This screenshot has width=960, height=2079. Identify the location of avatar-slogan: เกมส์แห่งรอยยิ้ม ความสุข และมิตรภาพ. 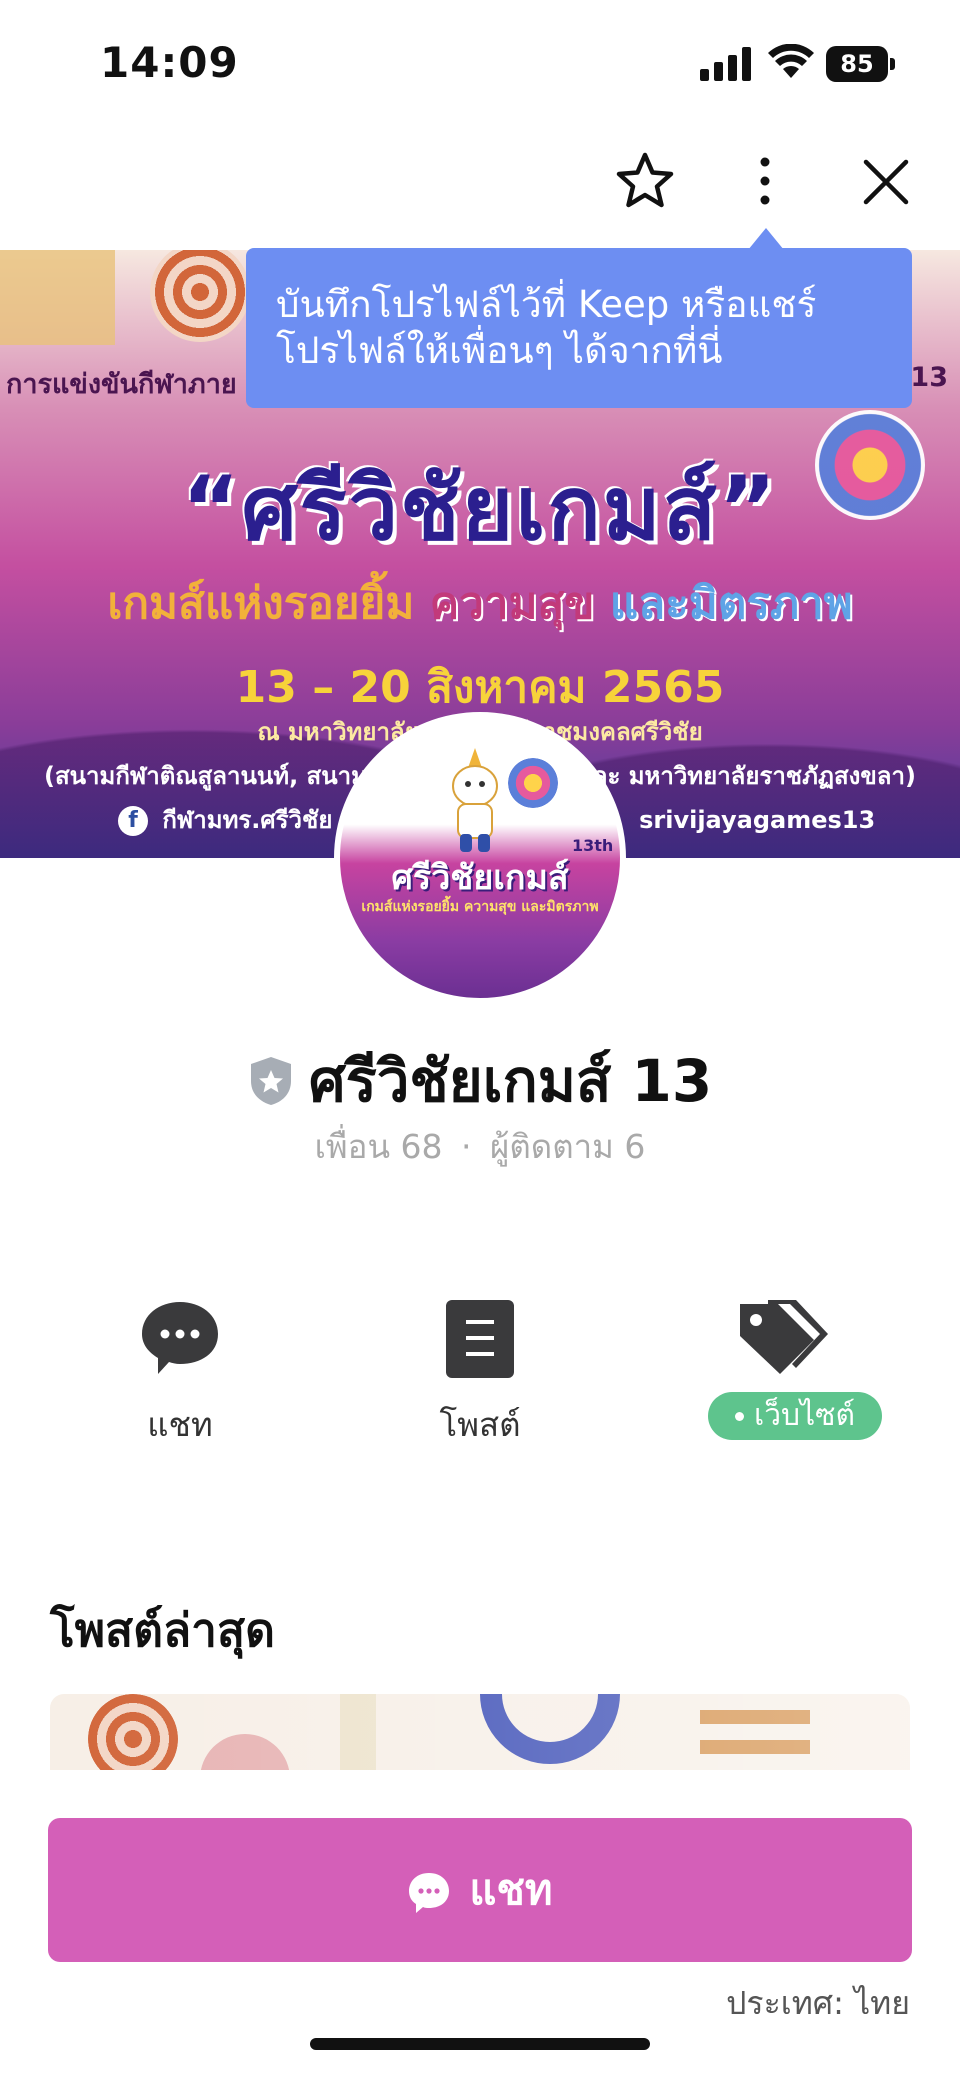
(480, 907).